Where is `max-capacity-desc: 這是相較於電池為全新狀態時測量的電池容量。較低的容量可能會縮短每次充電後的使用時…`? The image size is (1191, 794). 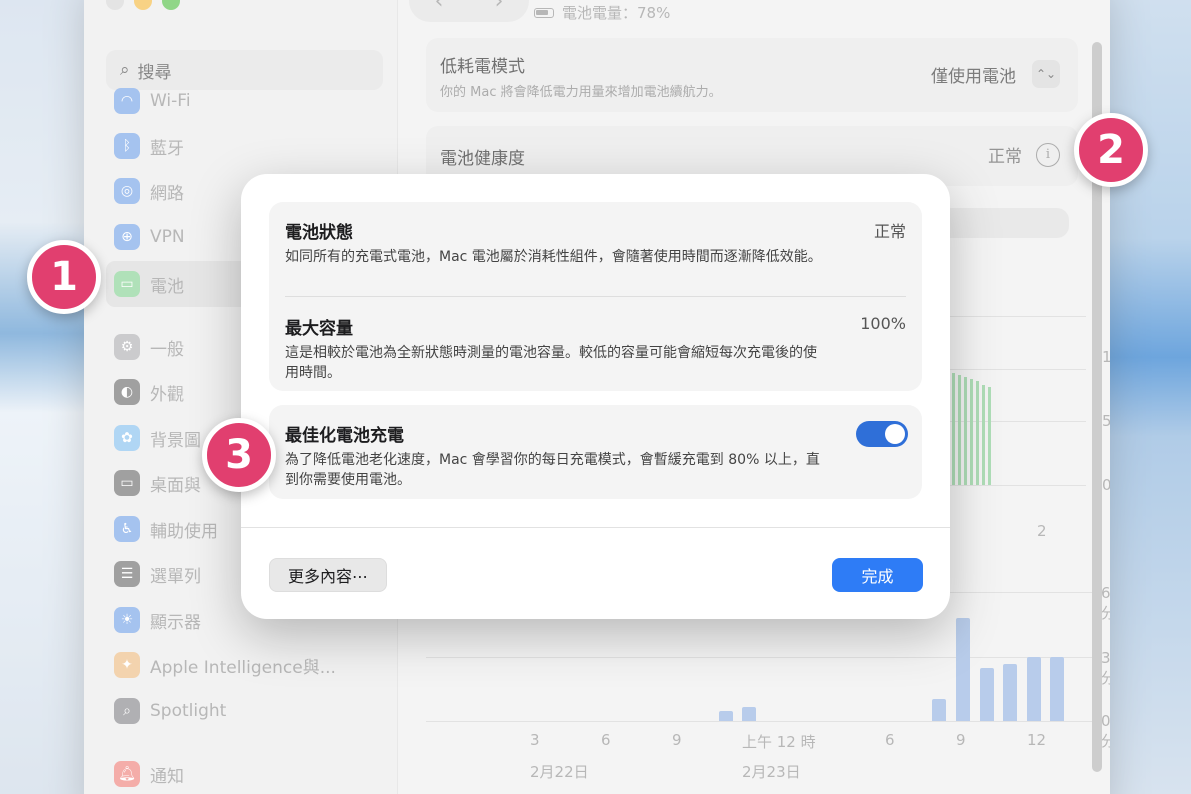 max-capacity-desc: 這是相較於電池為全新狀態時測量的電池容量。較低的容量可能會縮短每次充電後的使用時… is located at coordinates (551, 363).